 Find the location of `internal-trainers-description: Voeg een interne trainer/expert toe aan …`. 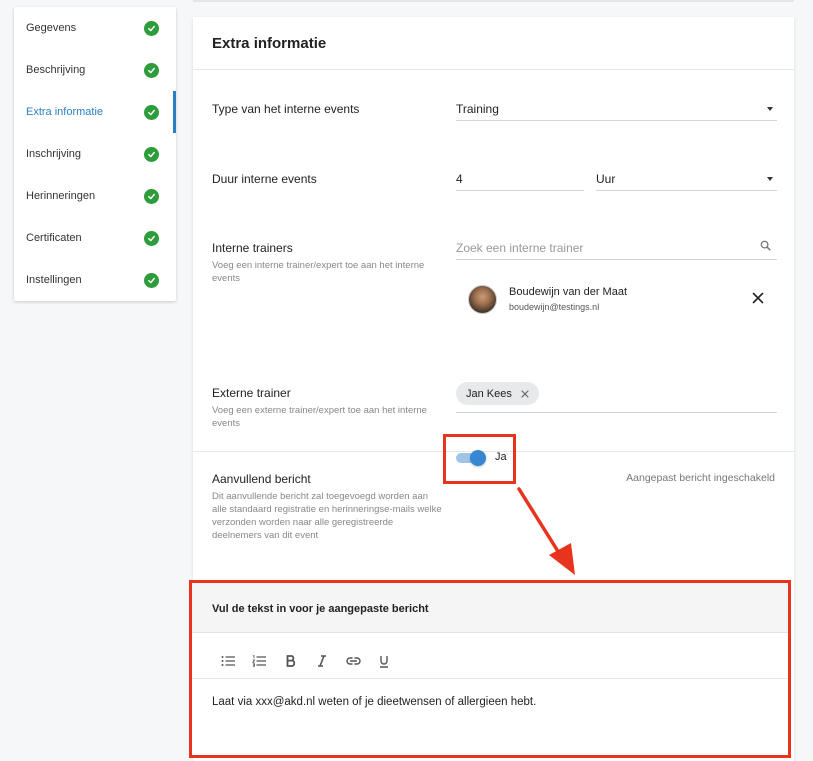

internal-trainers-description: Voeg een interne trainer/expert toe aan … is located at coordinates (318, 272).